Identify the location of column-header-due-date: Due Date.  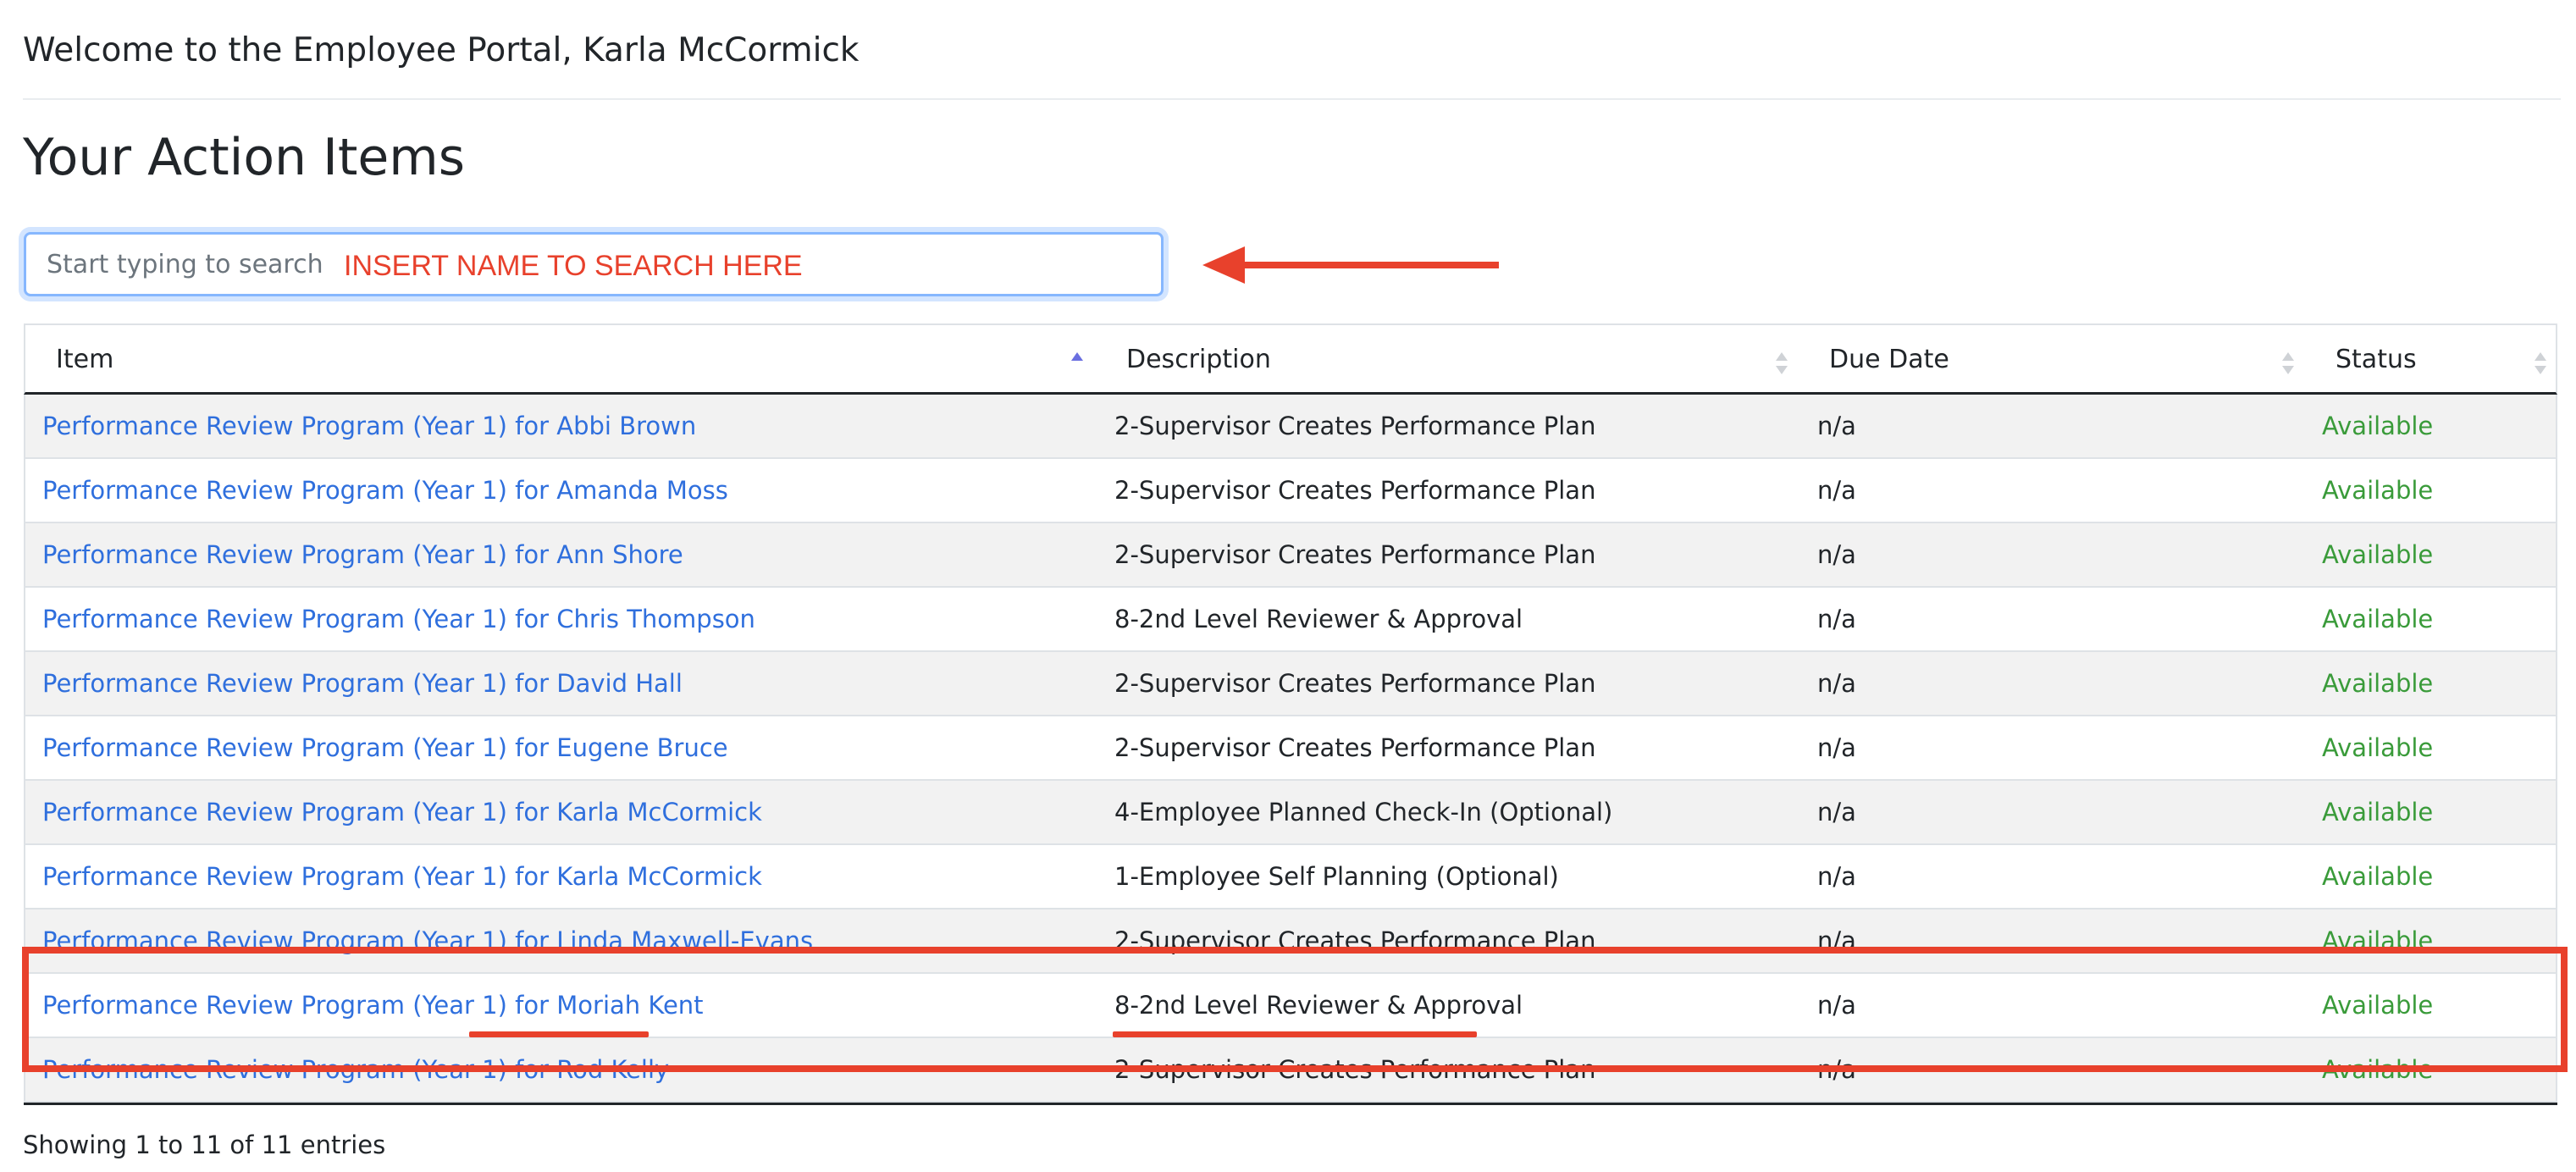
(1889, 359).